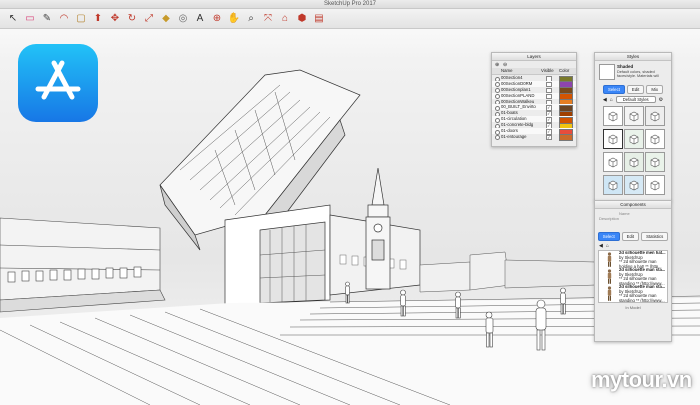 This screenshot has width=700, height=405. What do you see at coordinates (633, 205) in the screenshot?
I see `components-panel-title: Components` at bounding box center [633, 205].